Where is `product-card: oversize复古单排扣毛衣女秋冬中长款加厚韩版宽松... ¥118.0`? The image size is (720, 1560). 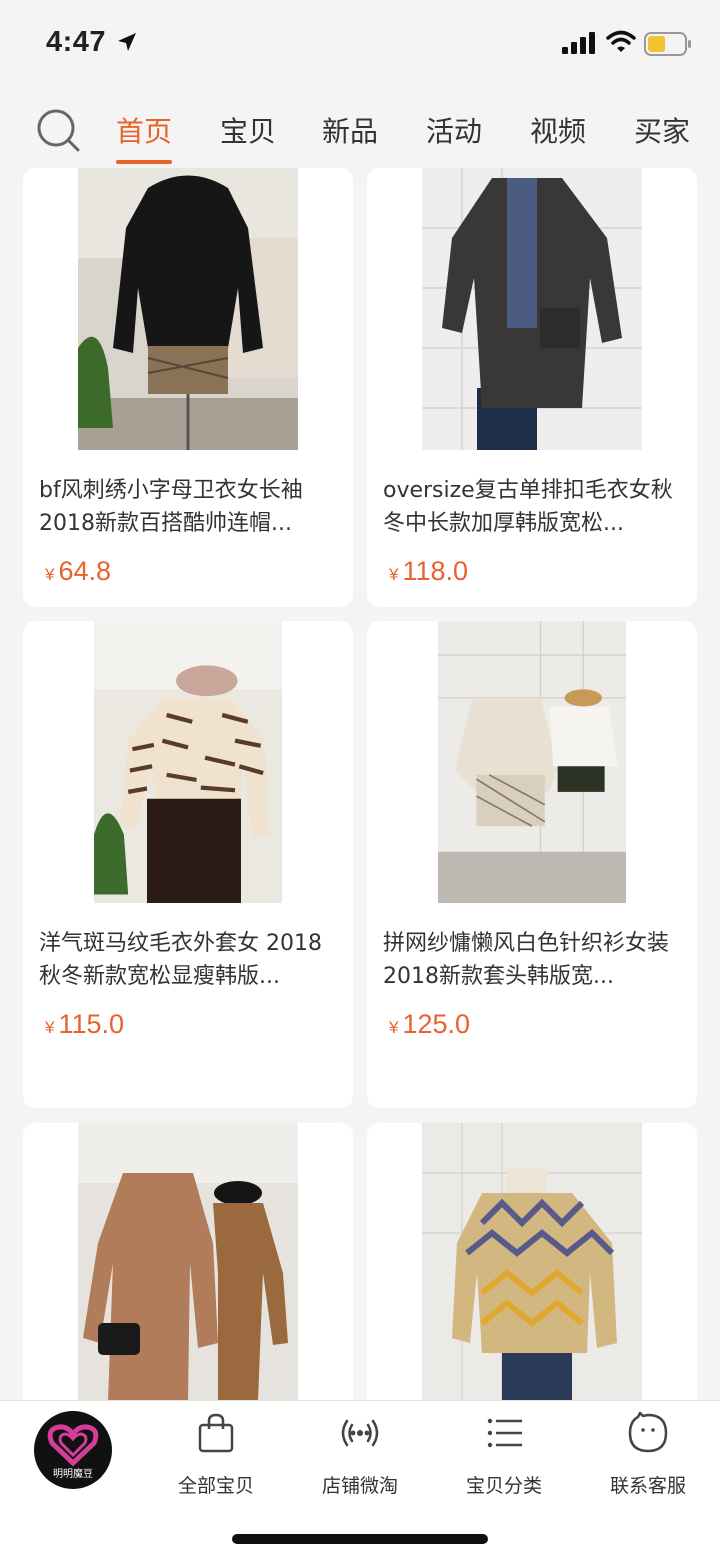 product-card: oversize复古单排扣毛衣女秋冬中长款加厚韩版宽松... ¥118.0 is located at coordinates (532, 387).